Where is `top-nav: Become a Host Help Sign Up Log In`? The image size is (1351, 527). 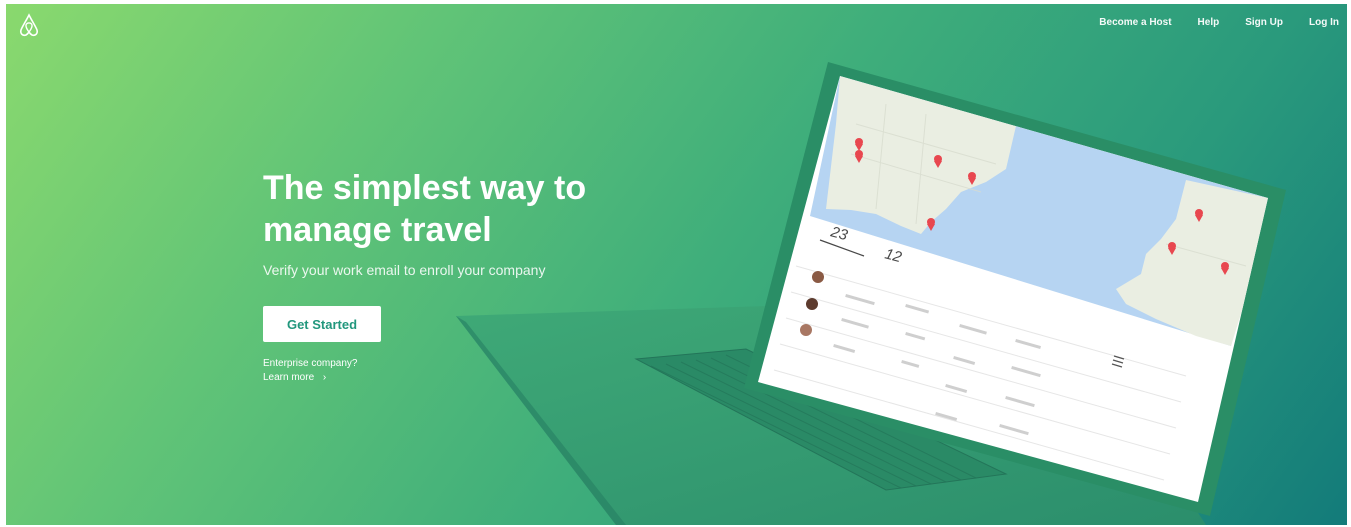
top-nav: Become a Host Help Sign Up Log In is located at coordinates (1219, 22).